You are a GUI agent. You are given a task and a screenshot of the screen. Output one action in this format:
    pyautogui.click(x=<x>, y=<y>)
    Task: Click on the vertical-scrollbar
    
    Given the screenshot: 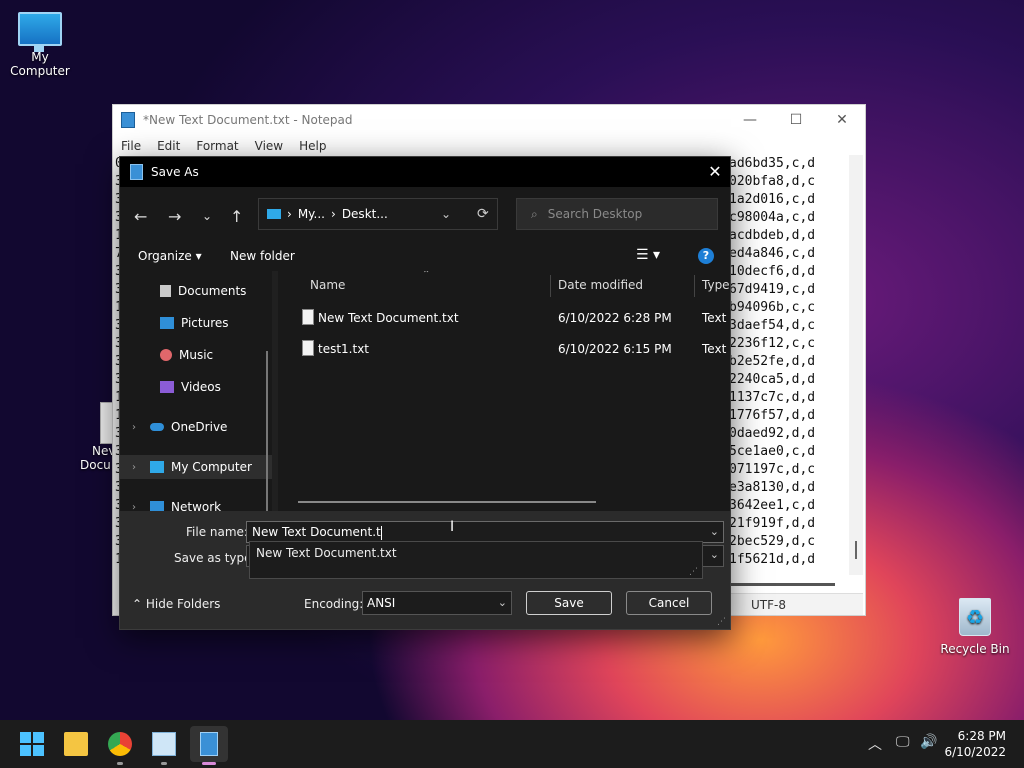 What is the action you would take?
    pyautogui.click(x=856, y=365)
    